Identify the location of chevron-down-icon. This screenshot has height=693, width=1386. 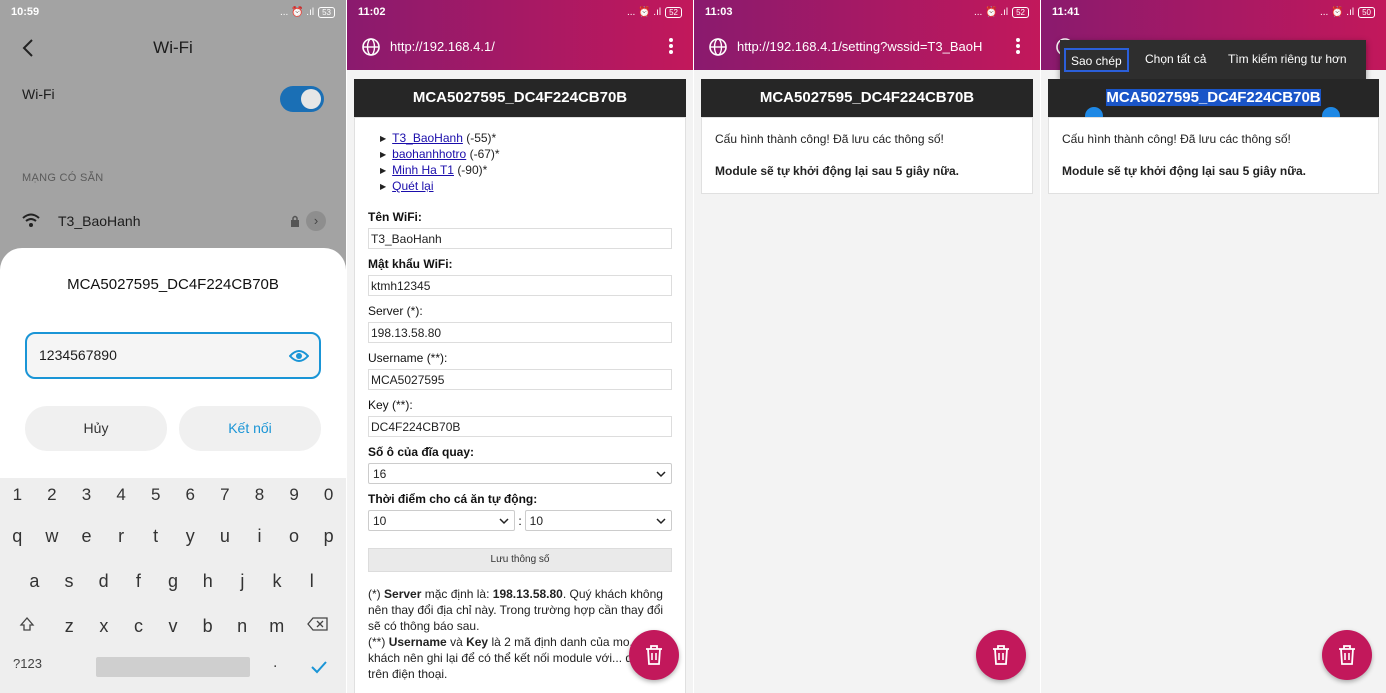
(504, 521).